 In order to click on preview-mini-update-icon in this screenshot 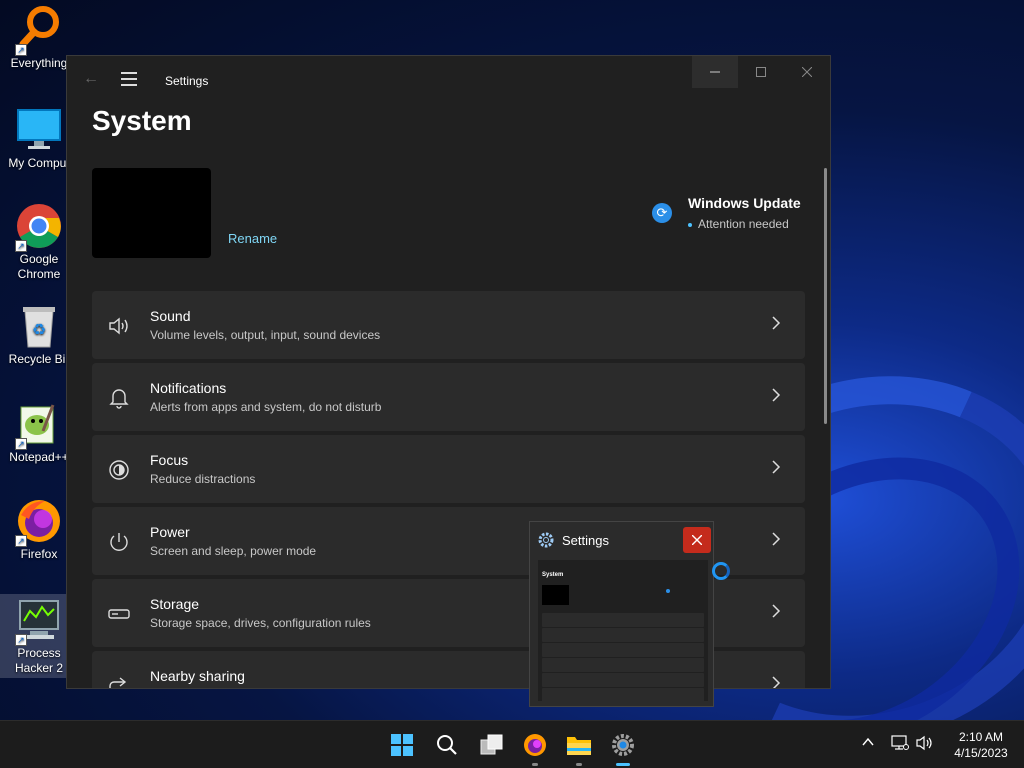, I will do `click(668, 591)`.